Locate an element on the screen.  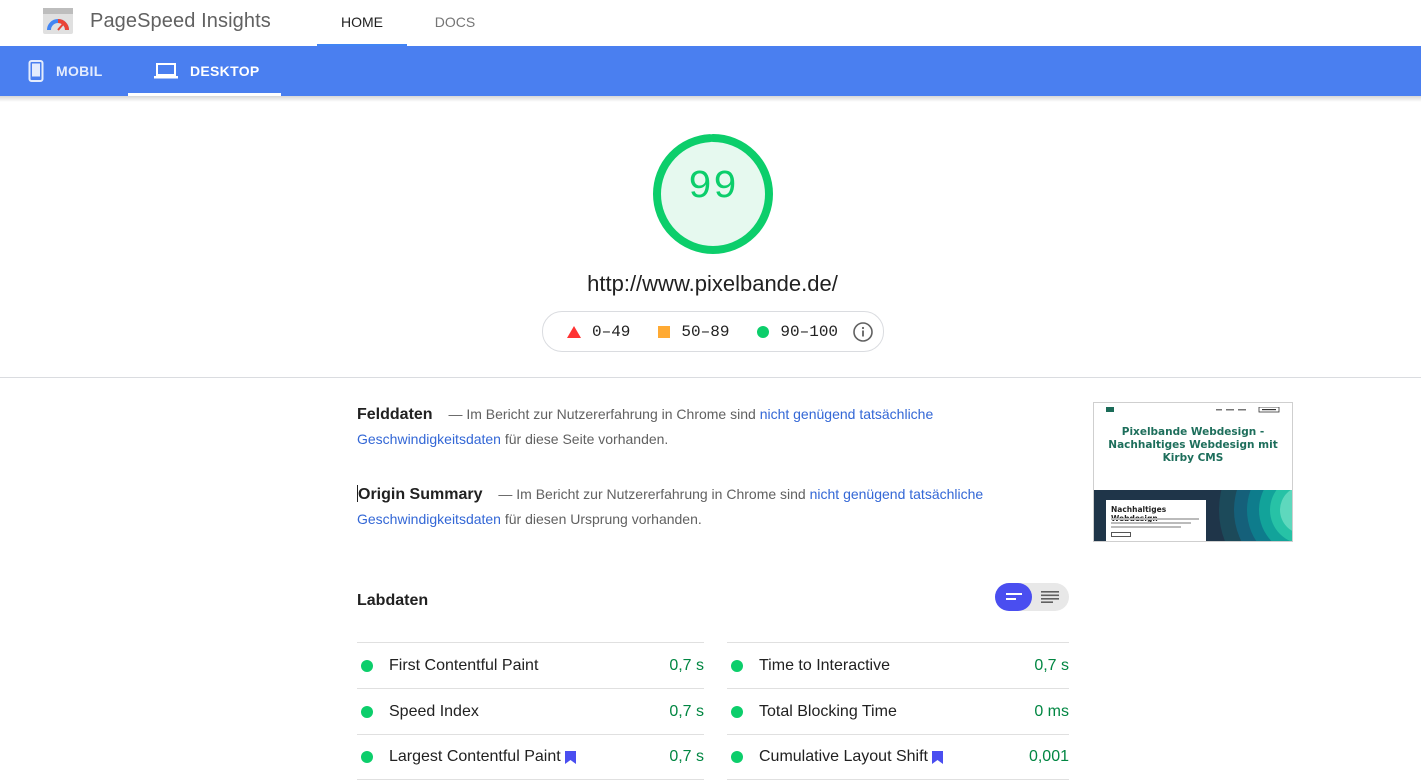
tab-desktop-label: DESKTOP is located at coordinates (225, 71).